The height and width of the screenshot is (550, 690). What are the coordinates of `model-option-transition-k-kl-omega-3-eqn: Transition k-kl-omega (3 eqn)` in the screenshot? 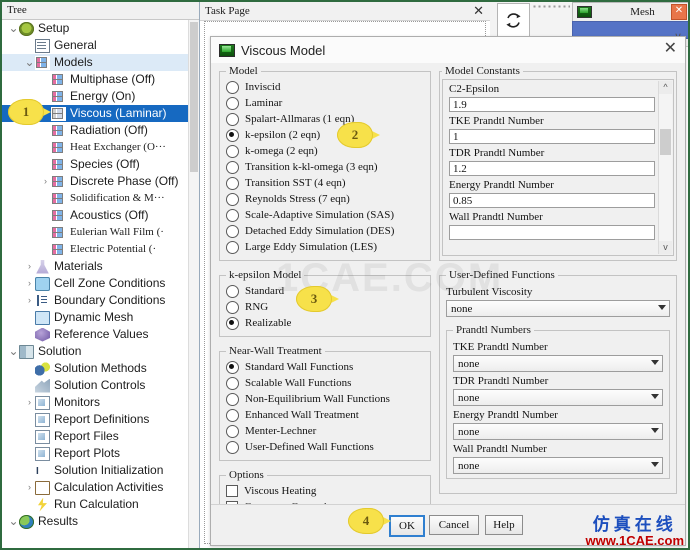 It's located at (325, 167).